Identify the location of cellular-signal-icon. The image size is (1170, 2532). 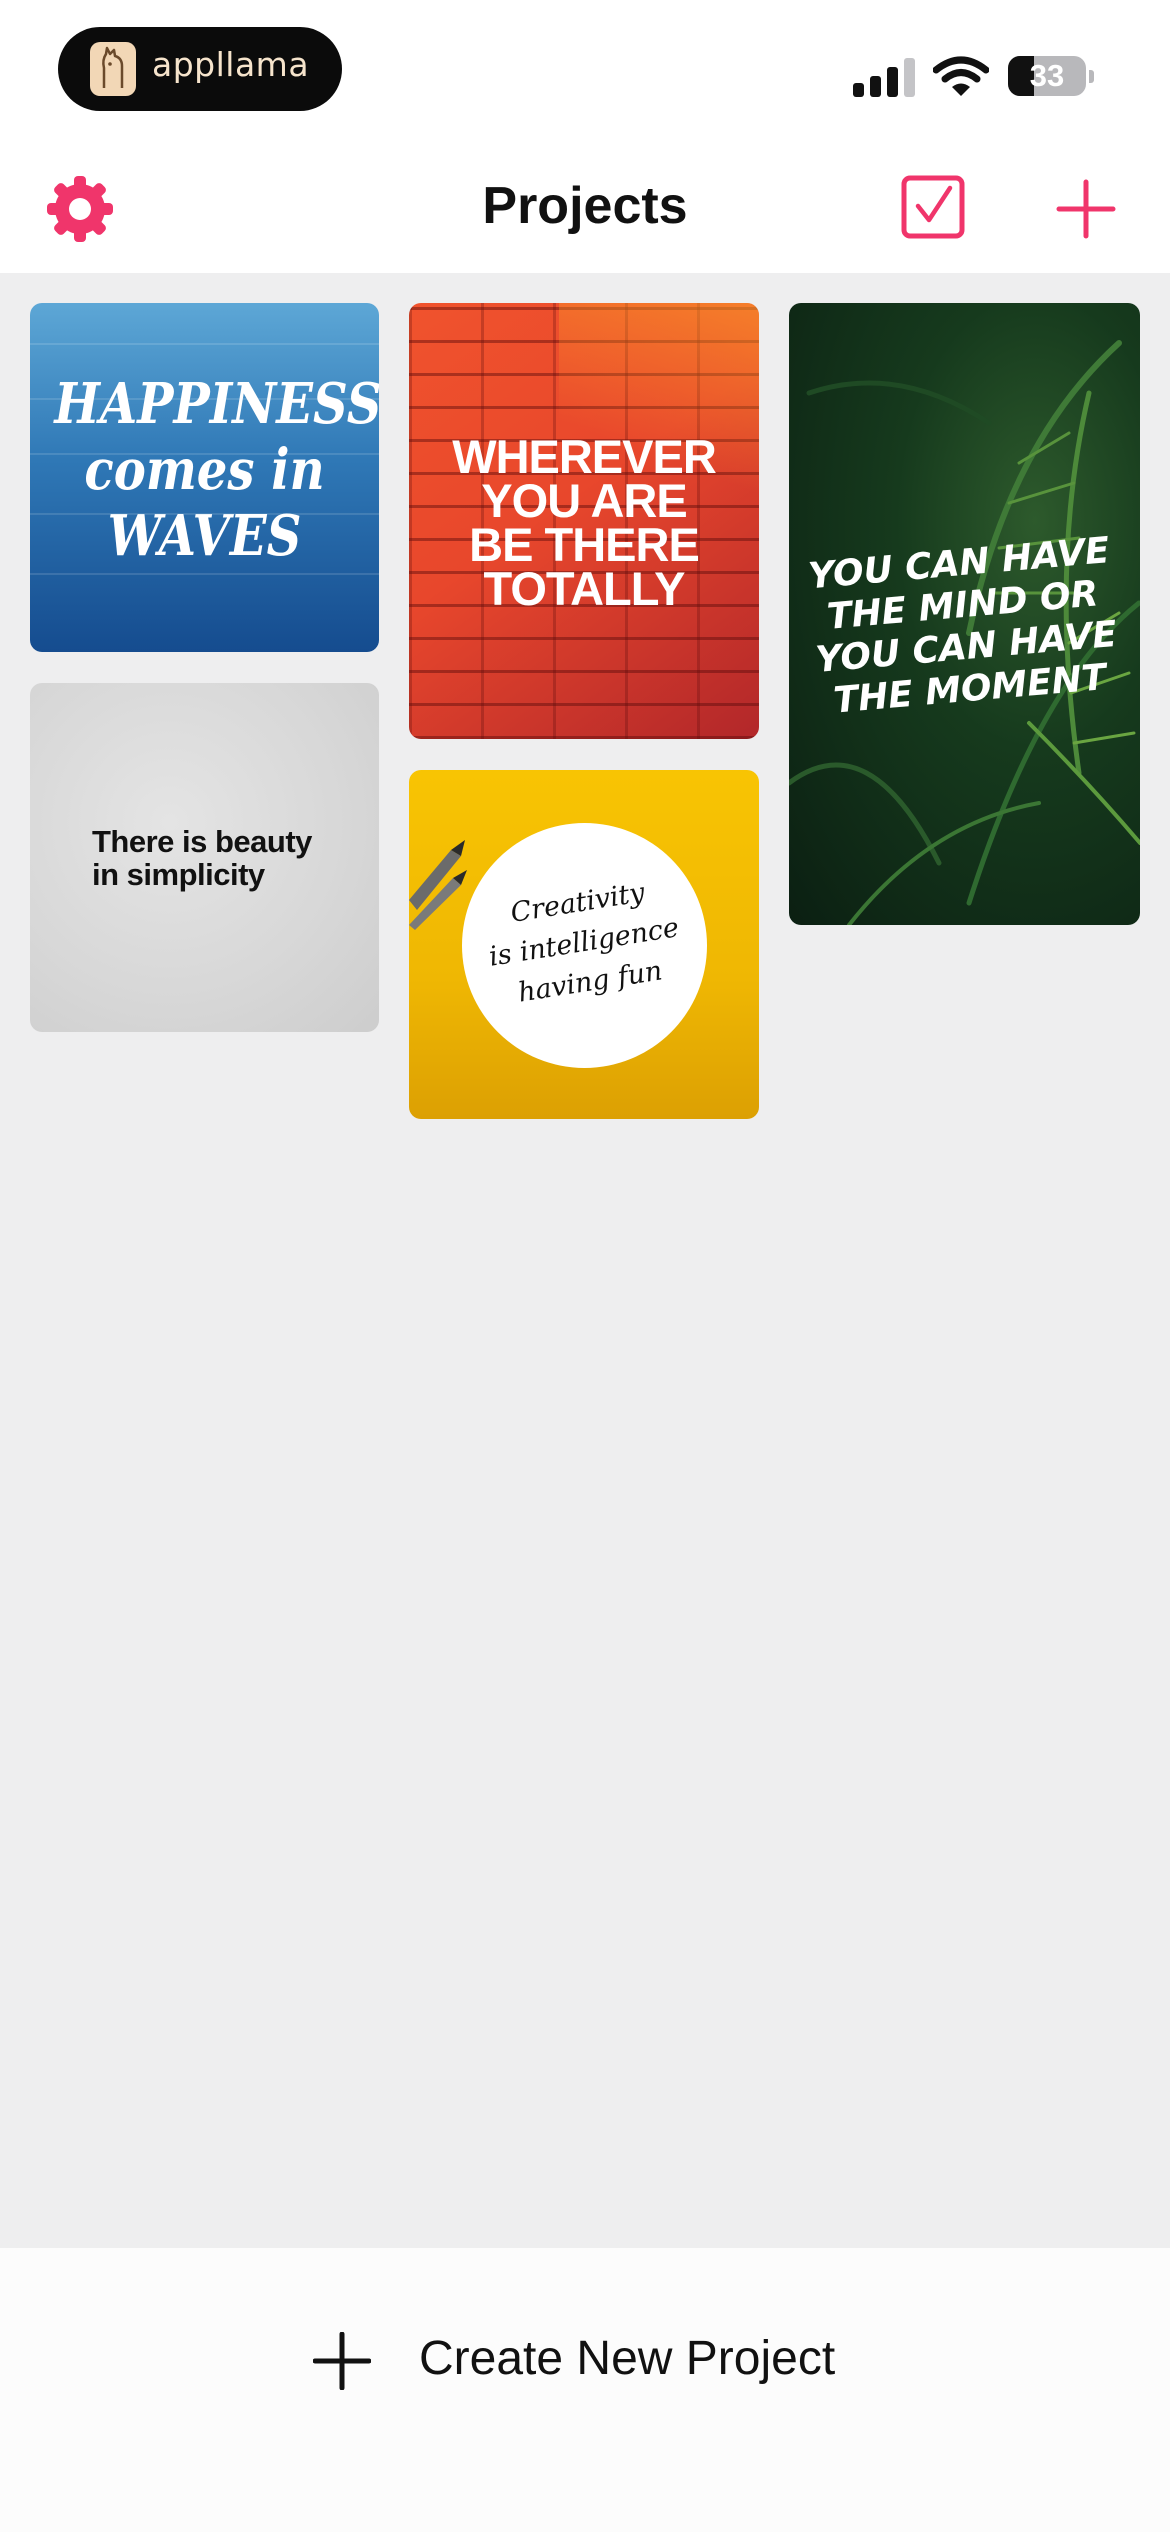
(884, 77).